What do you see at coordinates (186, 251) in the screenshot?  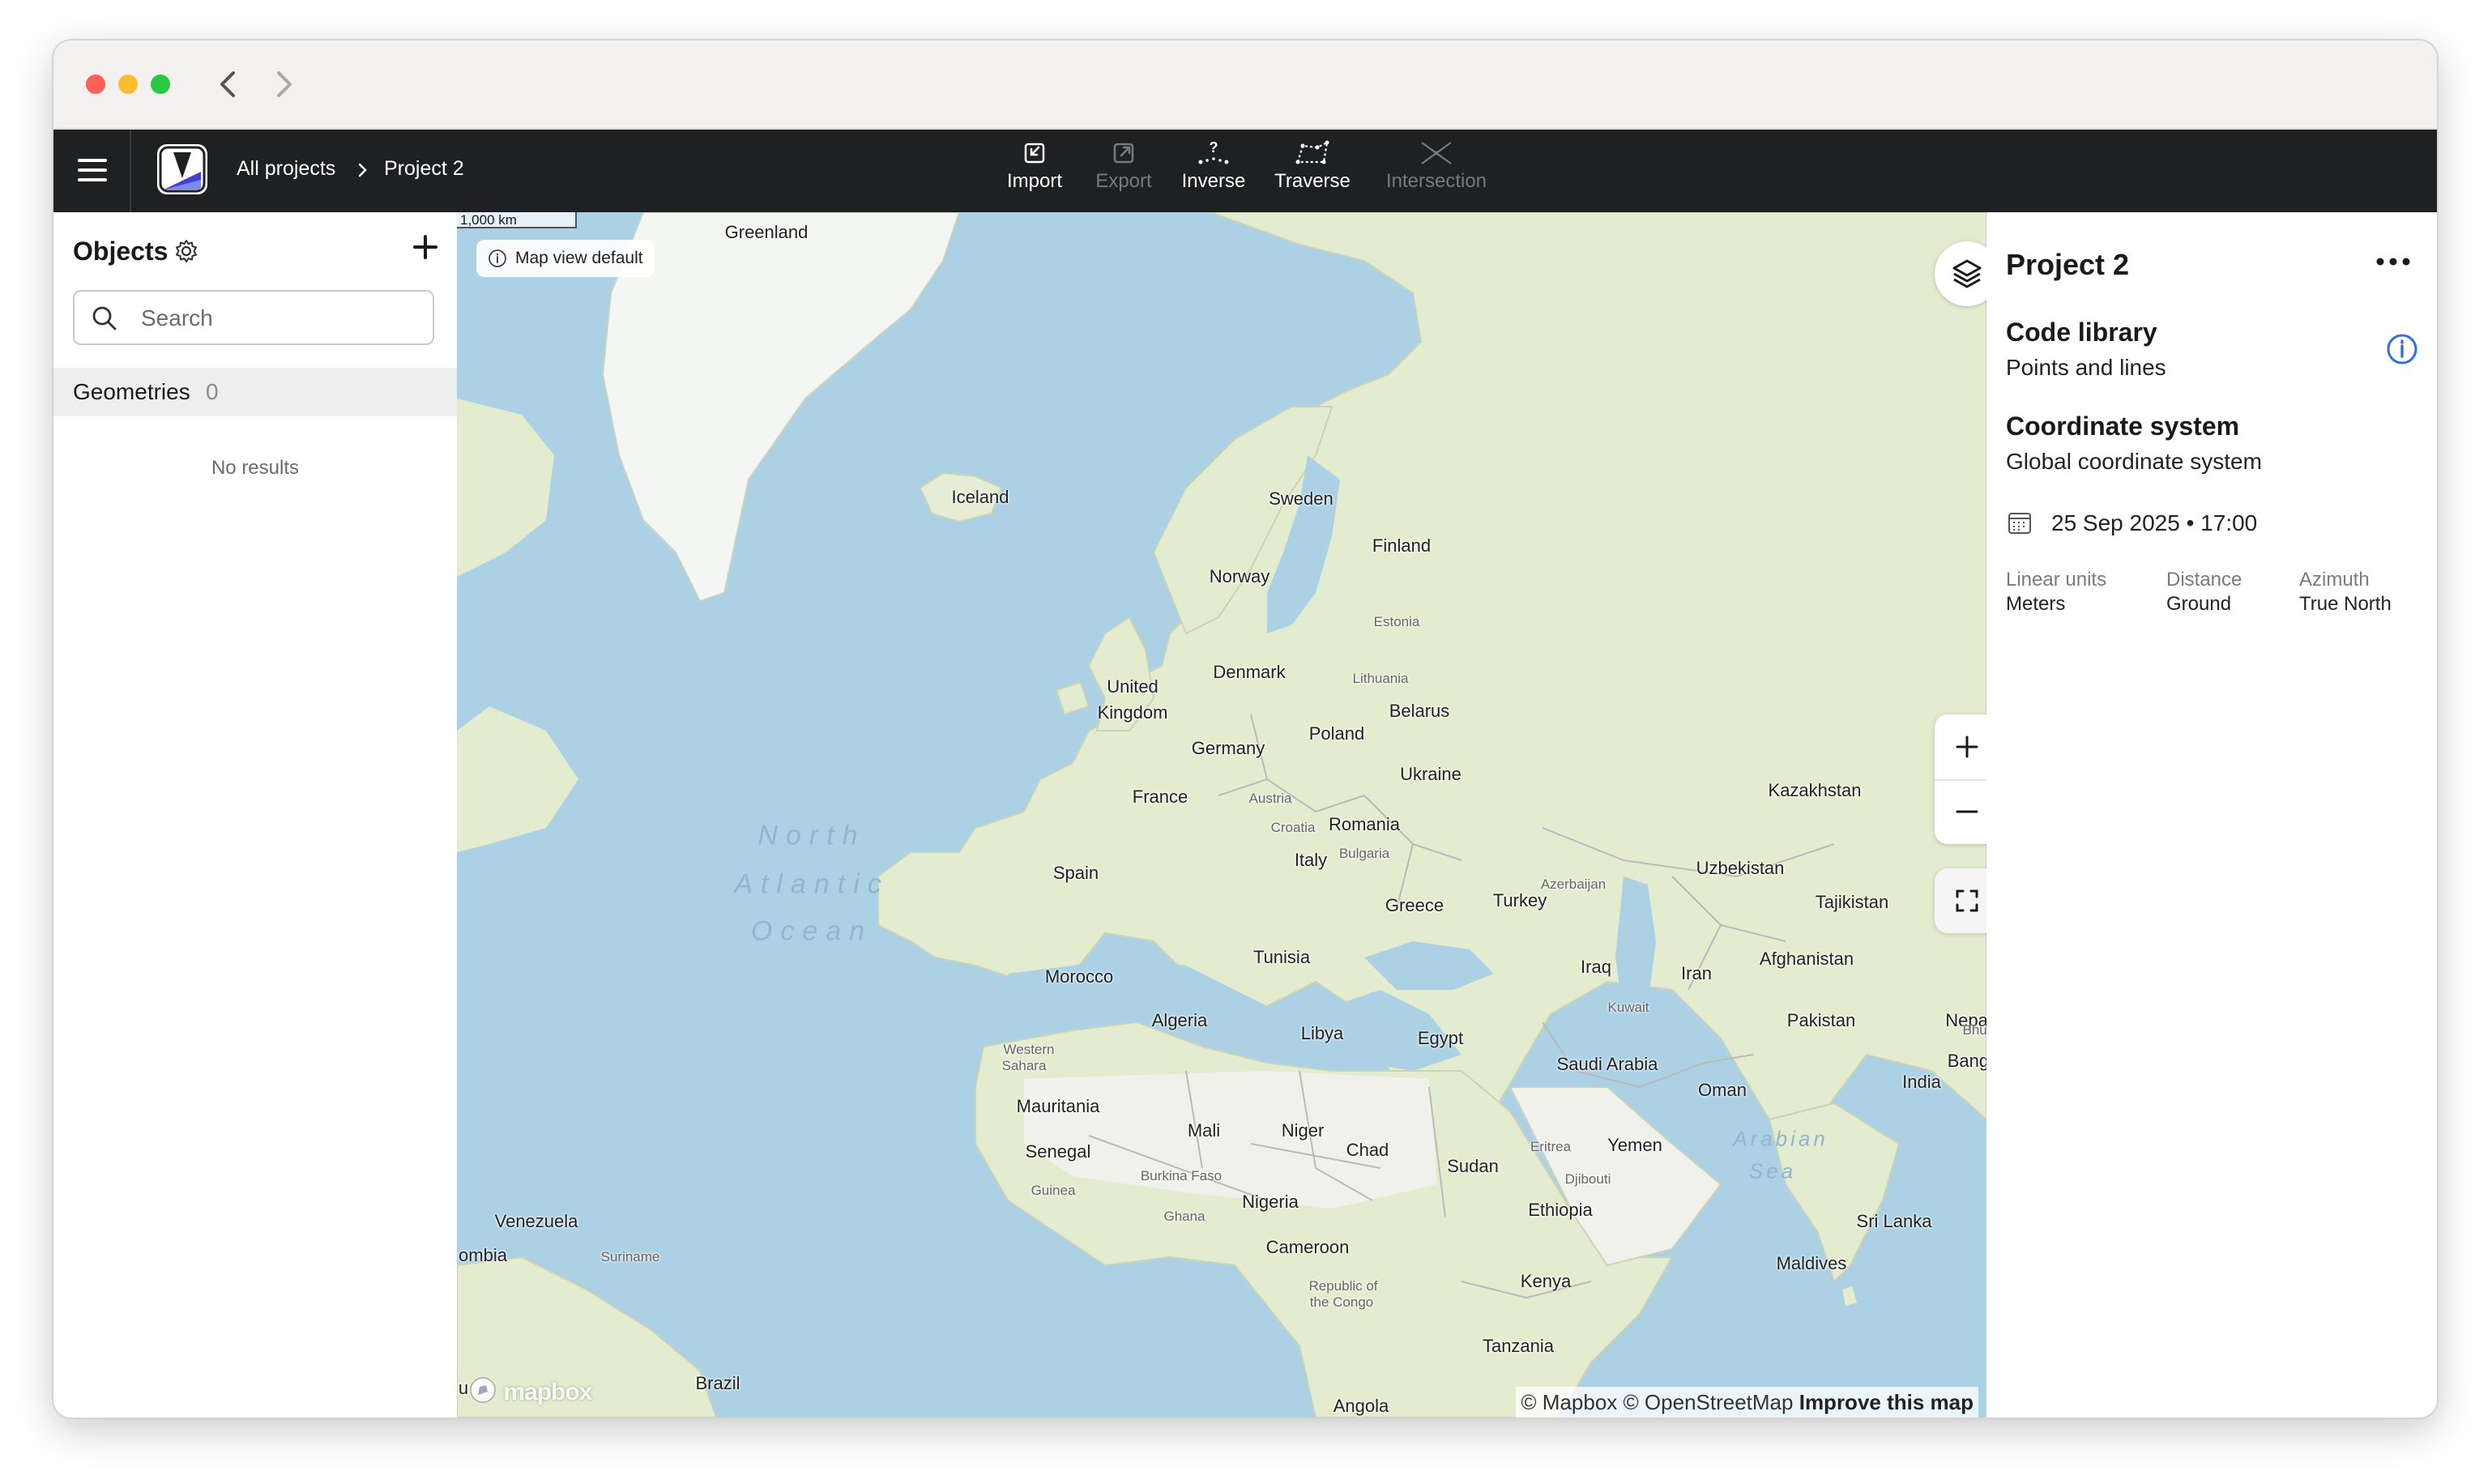 I see `gear-icon` at bounding box center [186, 251].